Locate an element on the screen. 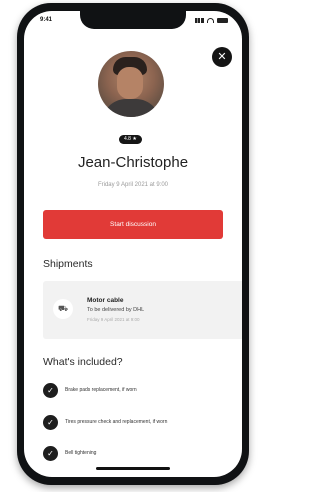 The image size is (320, 492). signal-icon is located at coordinates (199, 20).